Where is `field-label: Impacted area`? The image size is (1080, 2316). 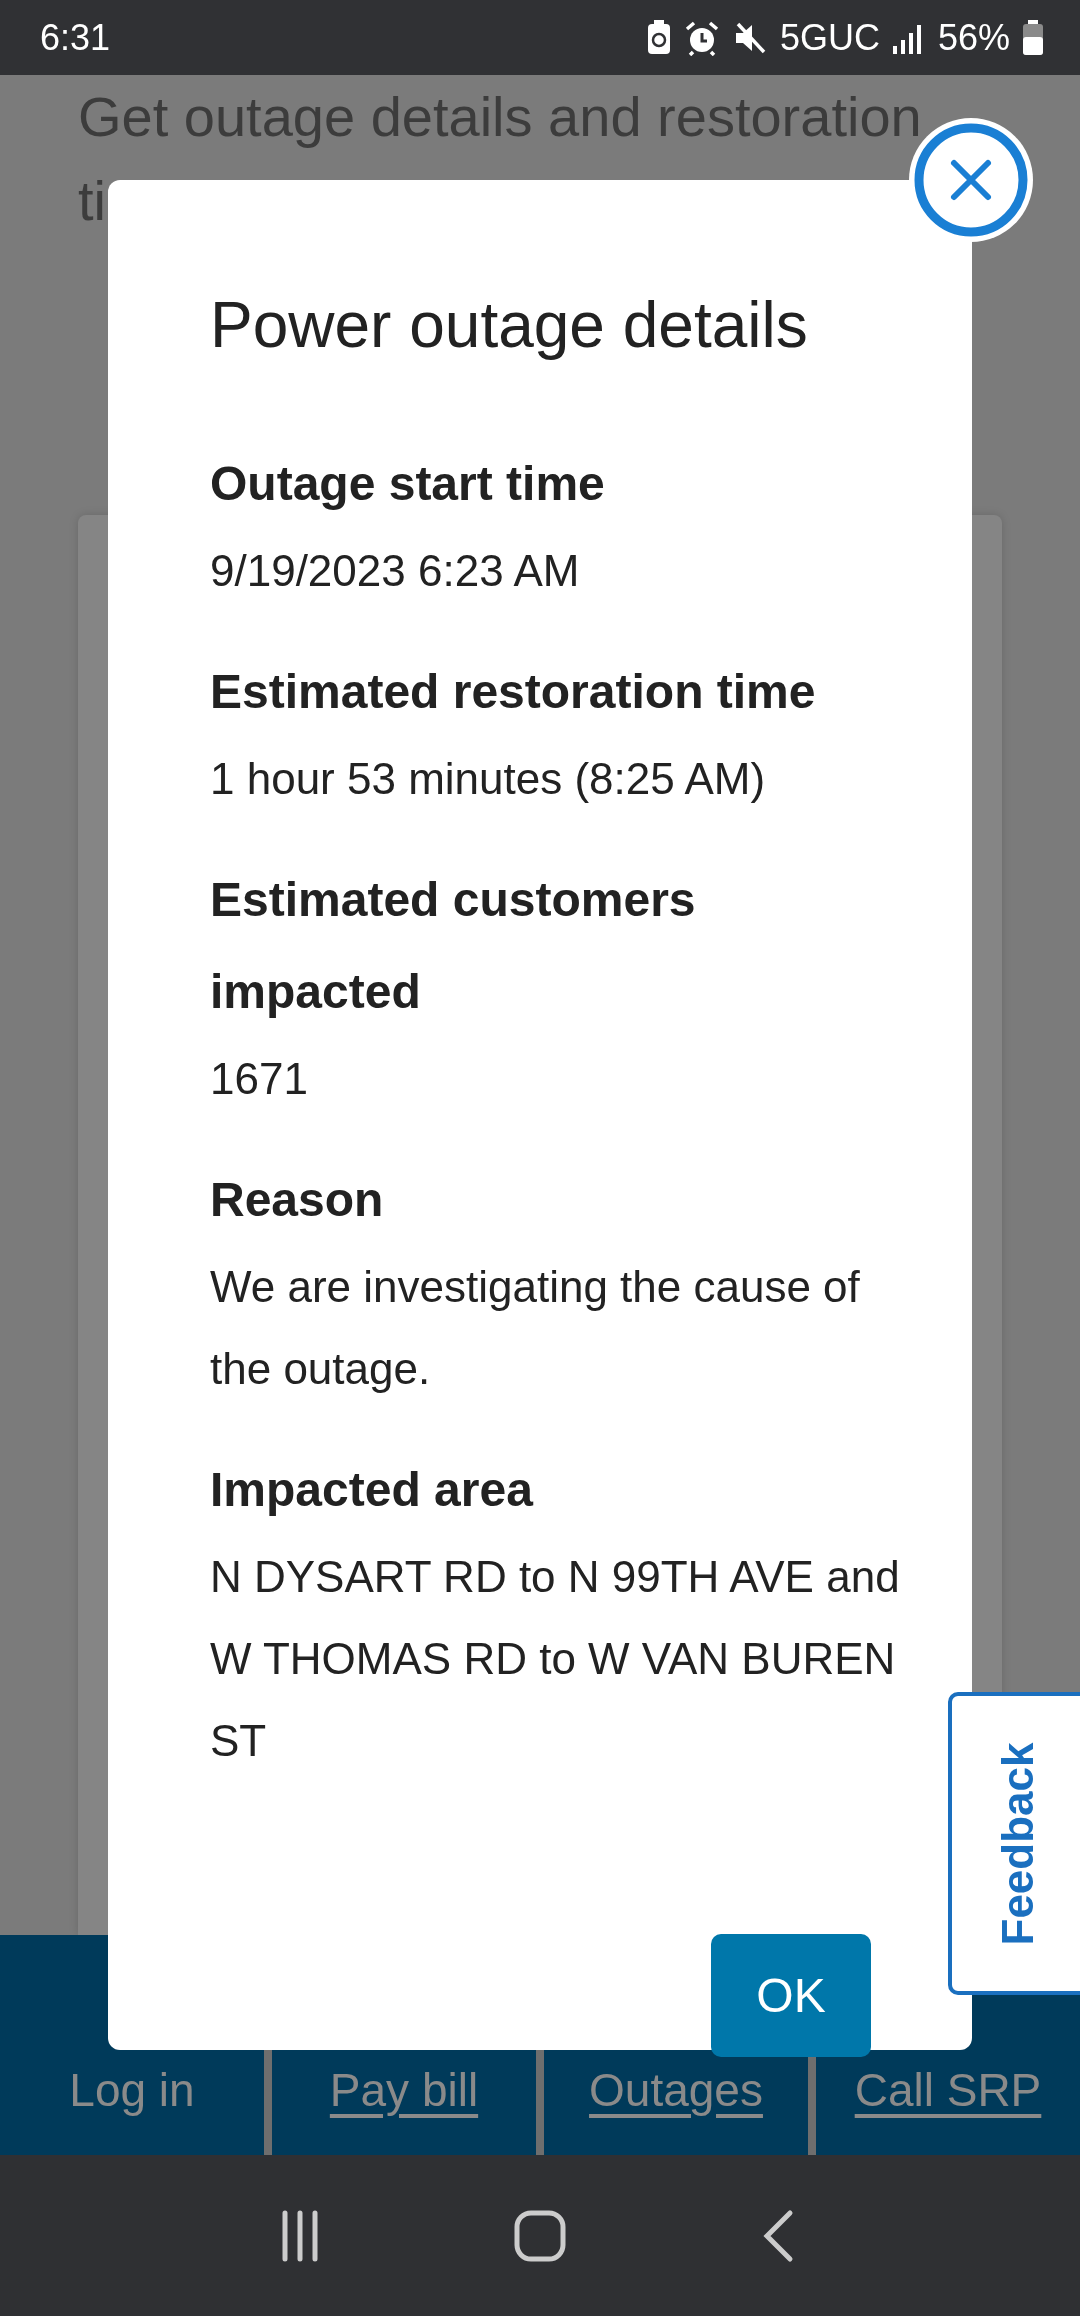 field-label: Impacted area is located at coordinates (372, 1490).